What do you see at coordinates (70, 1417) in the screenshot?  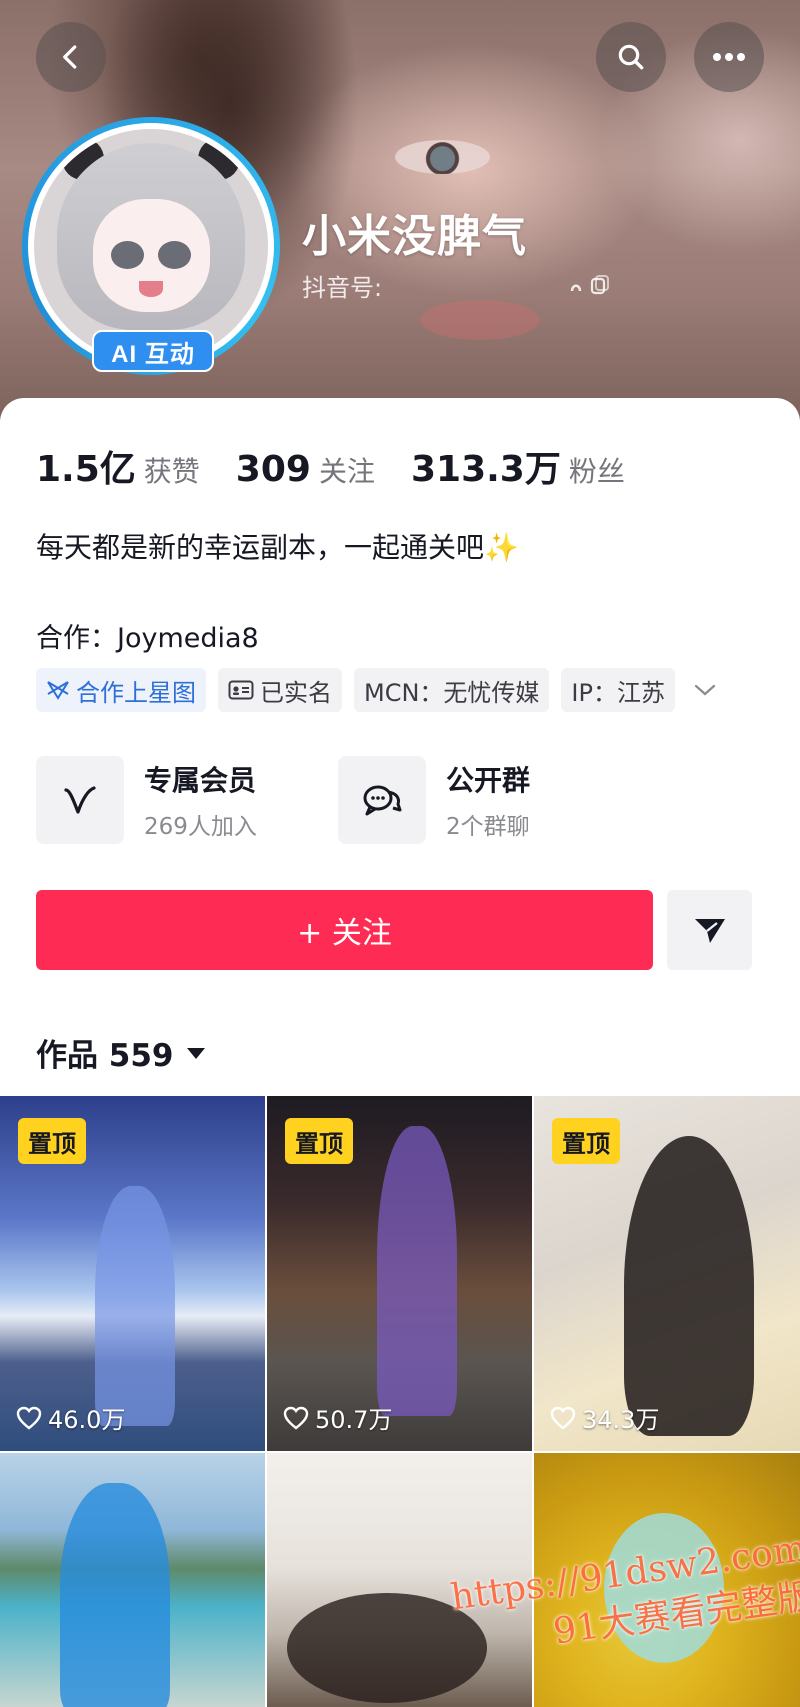 I see `video-likes: 46.0万` at bounding box center [70, 1417].